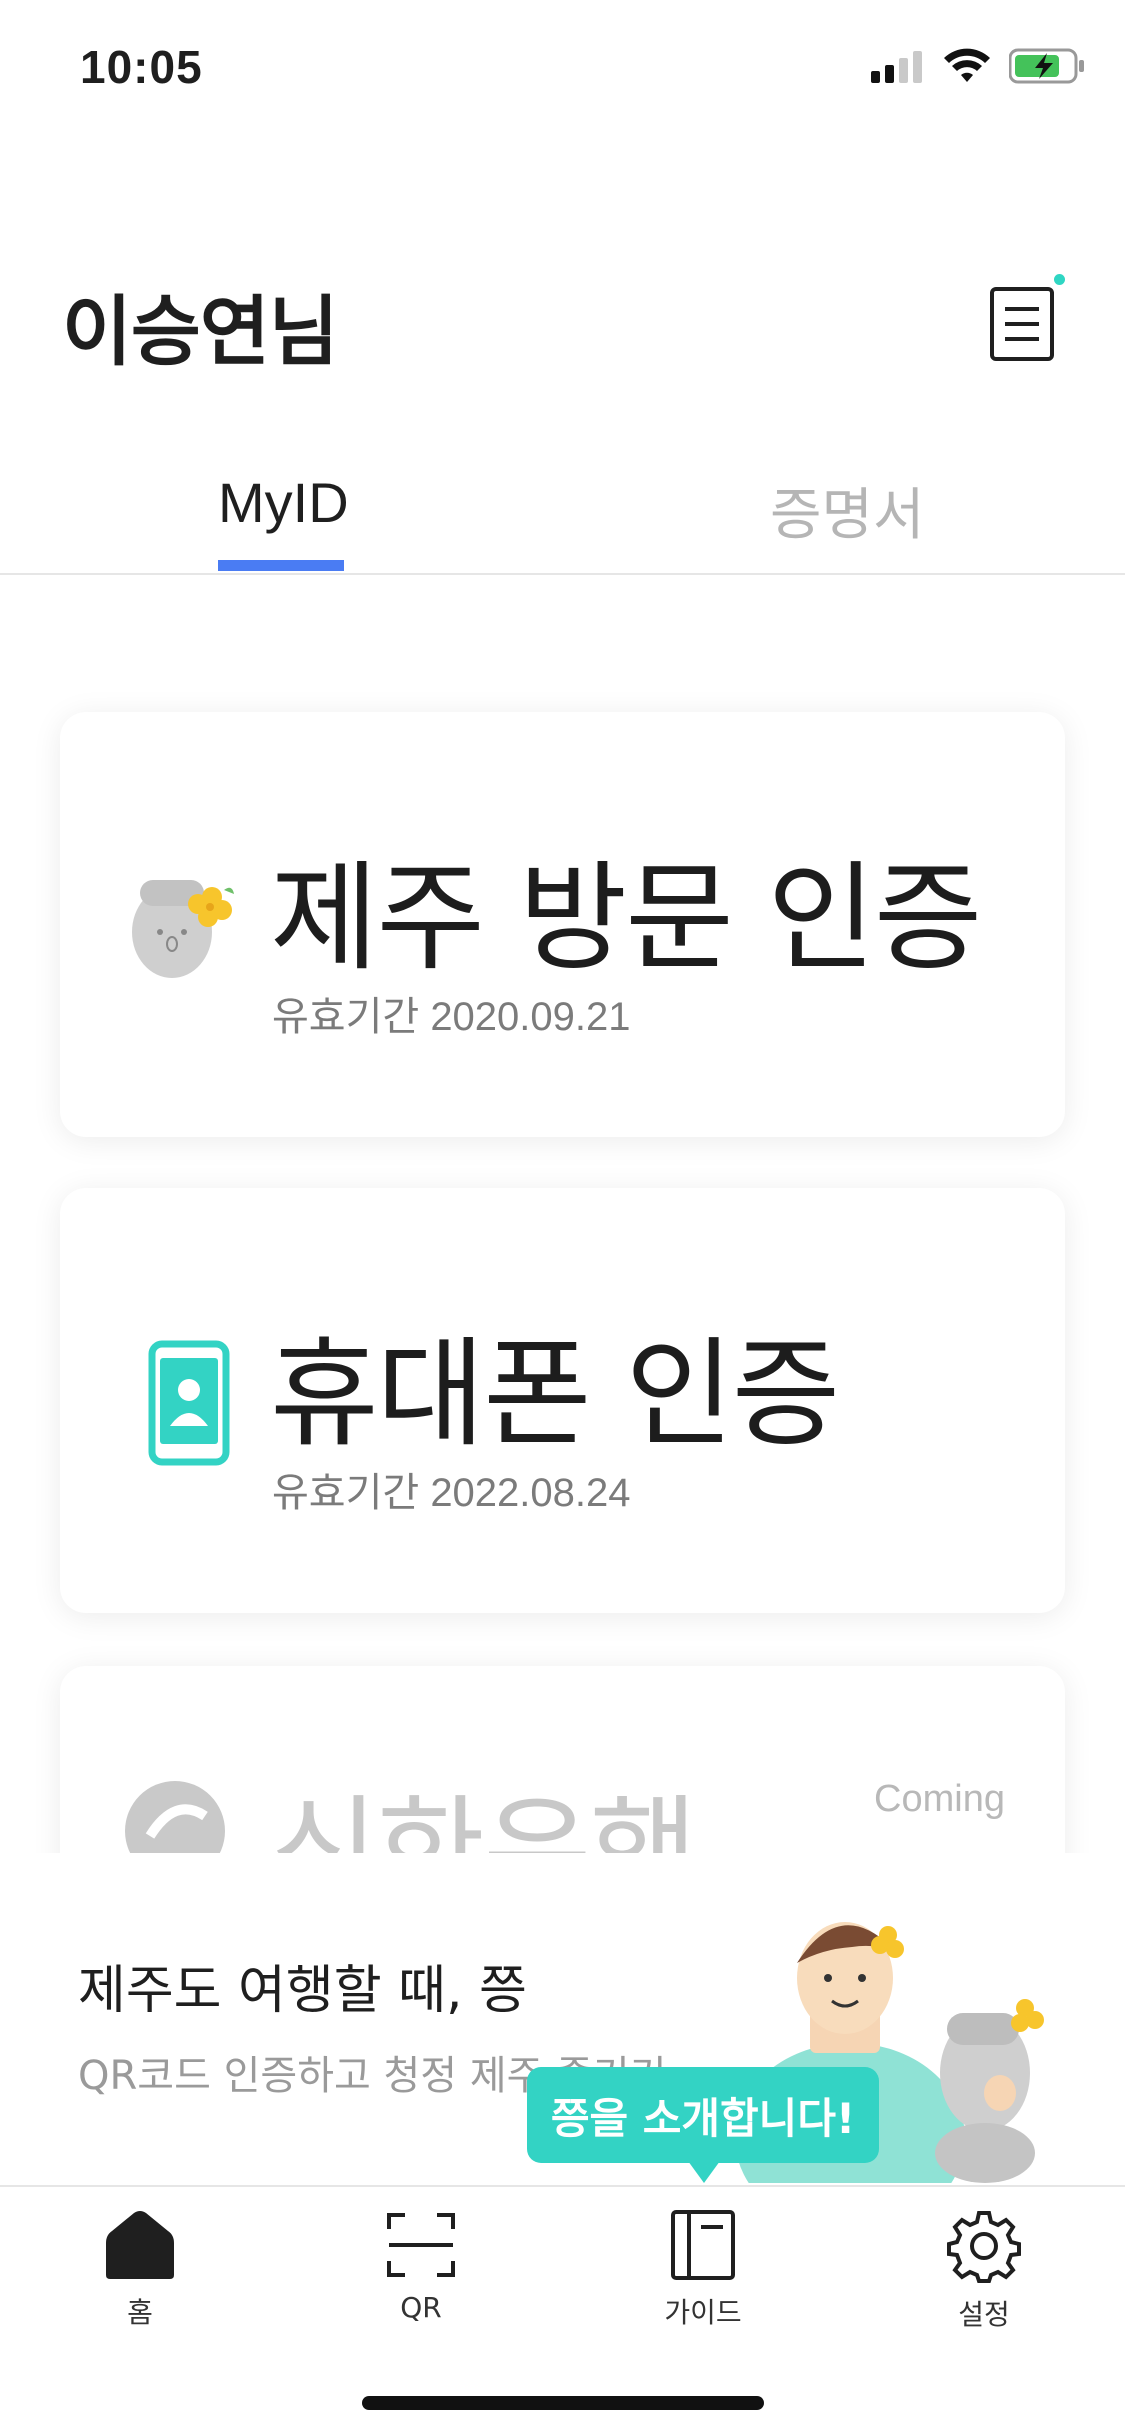 The image size is (1125, 2436). Describe the element at coordinates (967, 65) in the screenshot. I see `wifi-icon` at that location.